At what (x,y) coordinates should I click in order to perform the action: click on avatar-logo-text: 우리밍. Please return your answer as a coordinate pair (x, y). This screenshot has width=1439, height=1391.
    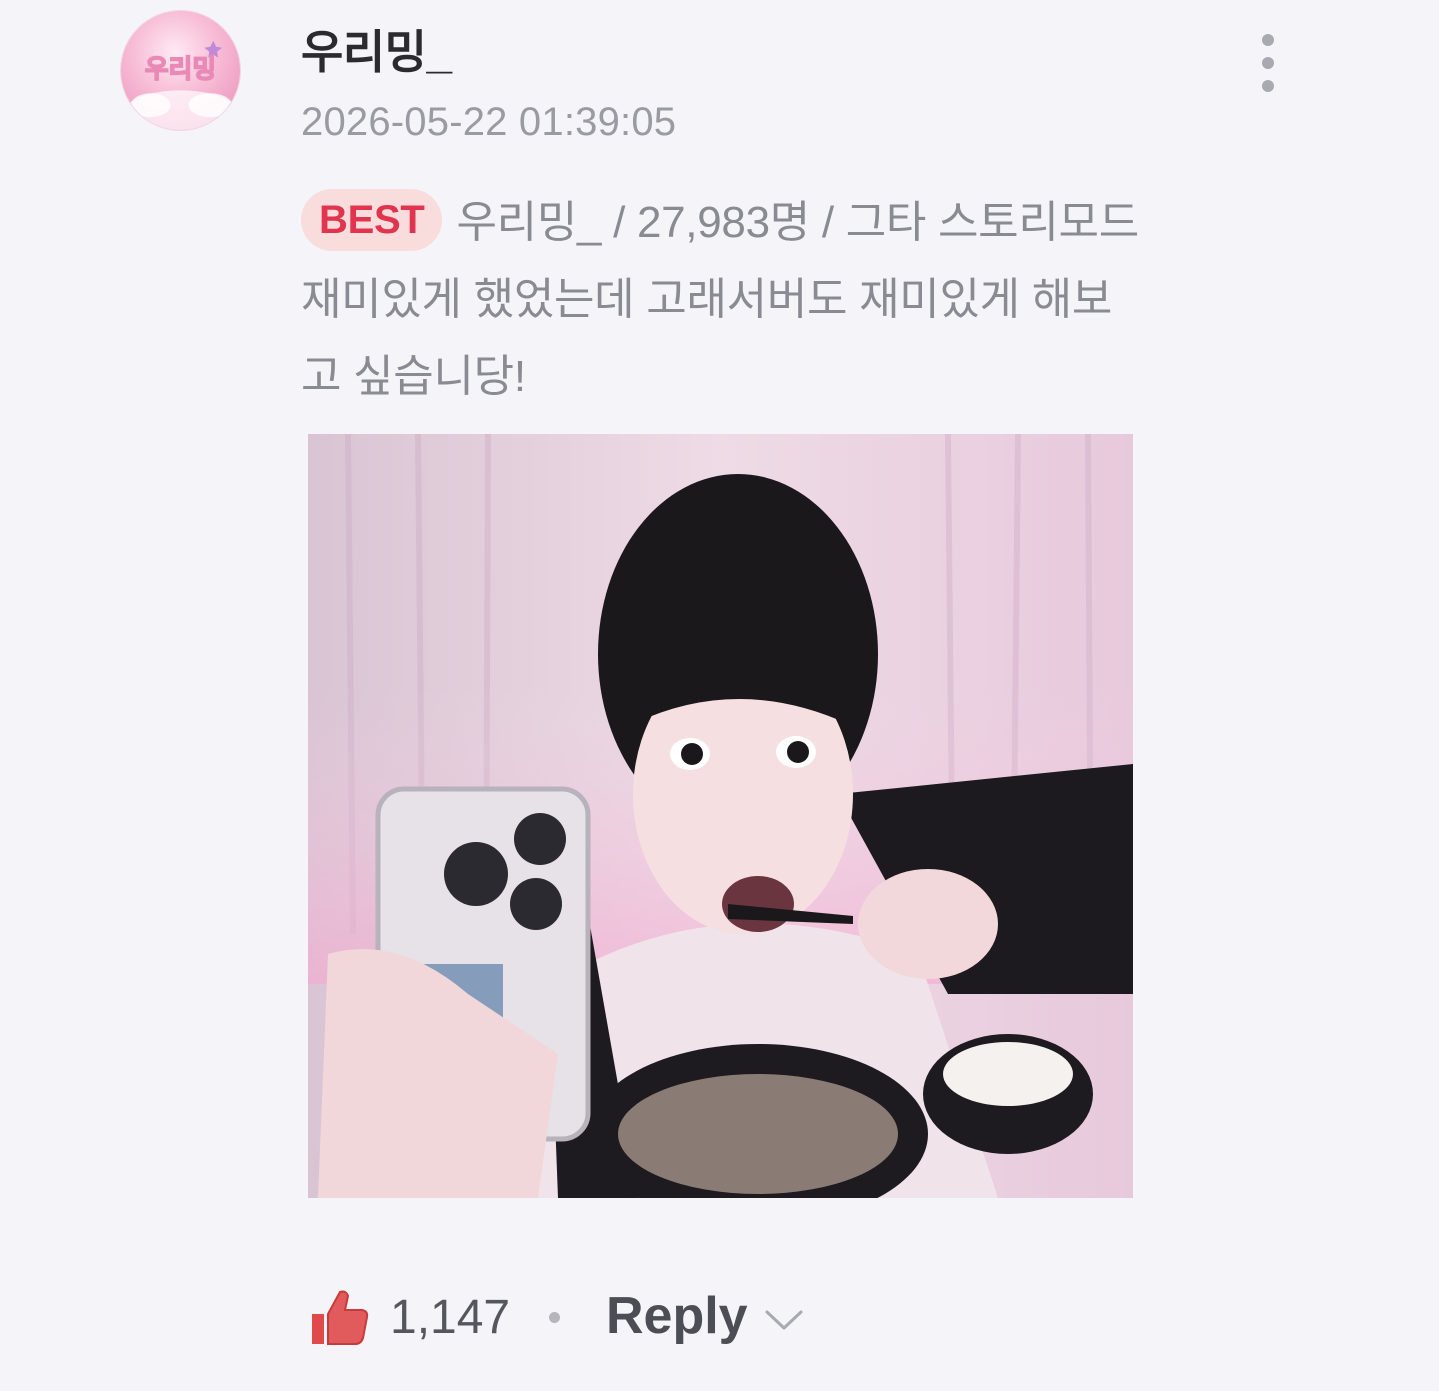
    Looking at the image, I should click on (180, 69).